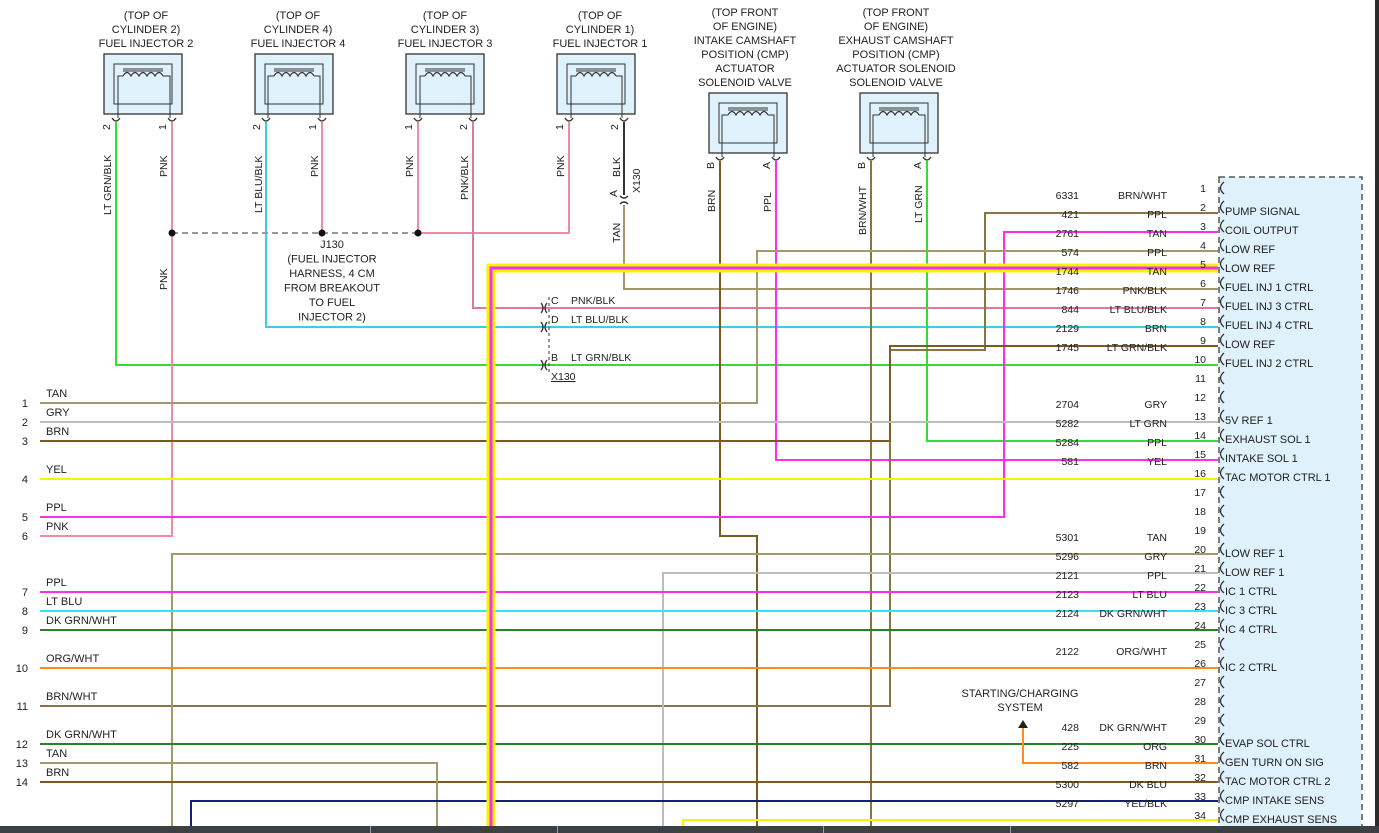  Describe the element at coordinates (1254, 554) in the screenshot. I see `ecm-pin-function: LOW REF 1` at that location.